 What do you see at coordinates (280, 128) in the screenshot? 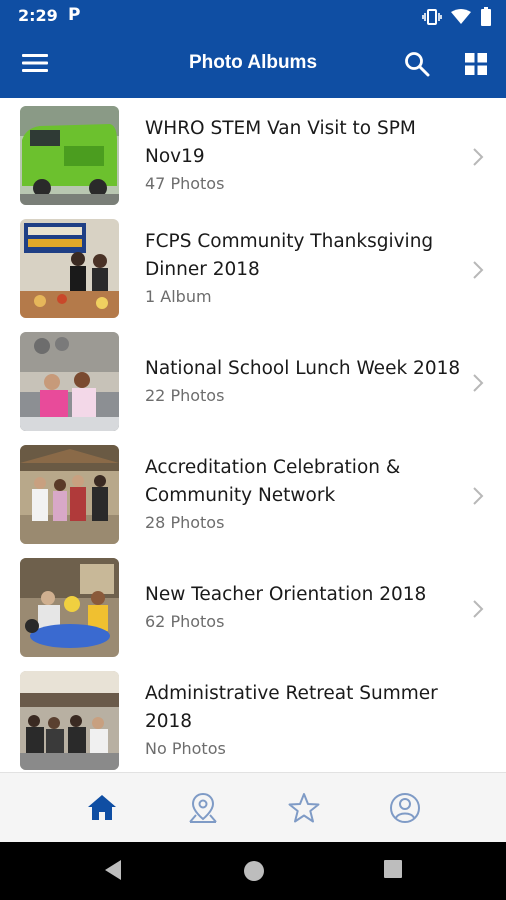
I see `album-title: WHRO STEM Van Visit to SPM` at bounding box center [280, 128].